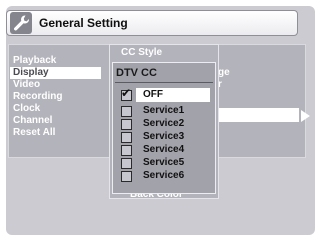  I want to click on dtv-option-service4: Service4, so click(165, 150).